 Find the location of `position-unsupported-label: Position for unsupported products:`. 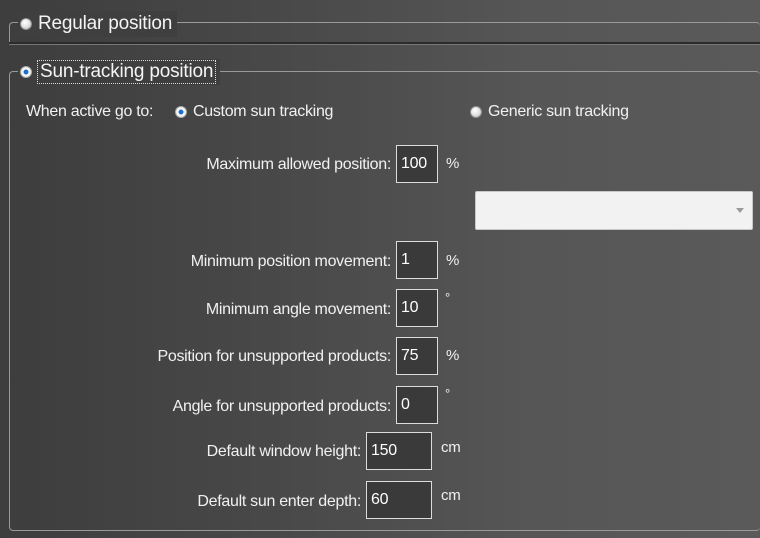

position-unsupported-label: Position for unsupported products: is located at coordinates (274, 356).